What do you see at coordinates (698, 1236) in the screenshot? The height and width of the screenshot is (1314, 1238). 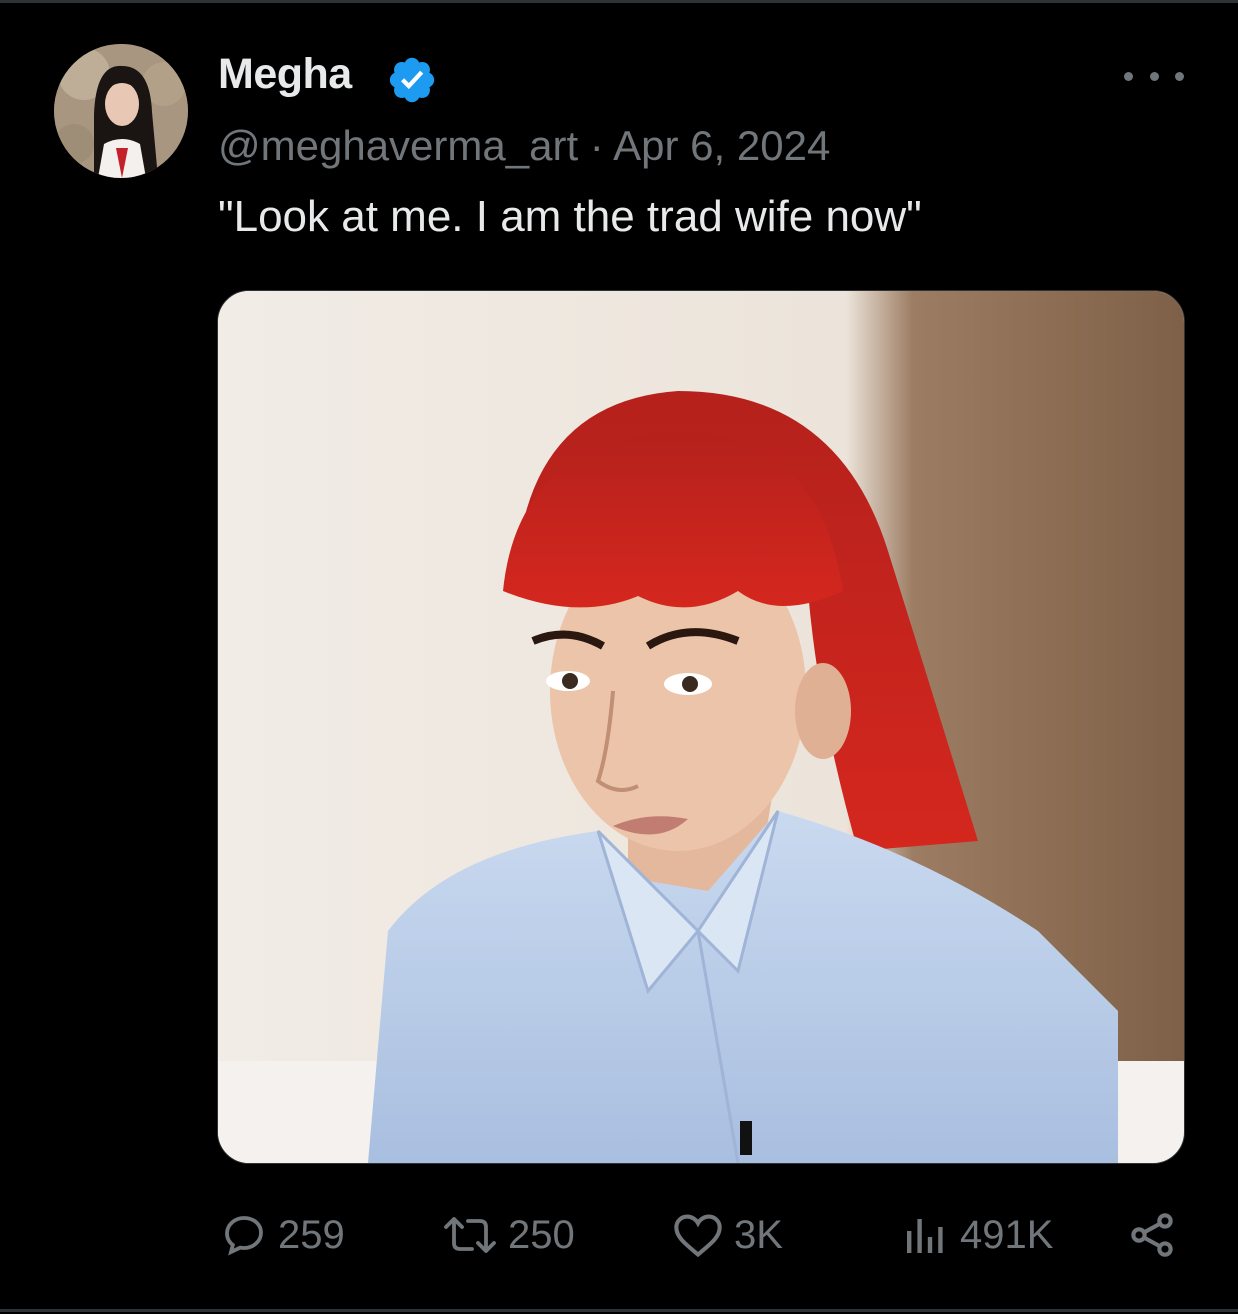 I see `heart-icon` at bounding box center [698, 1236].